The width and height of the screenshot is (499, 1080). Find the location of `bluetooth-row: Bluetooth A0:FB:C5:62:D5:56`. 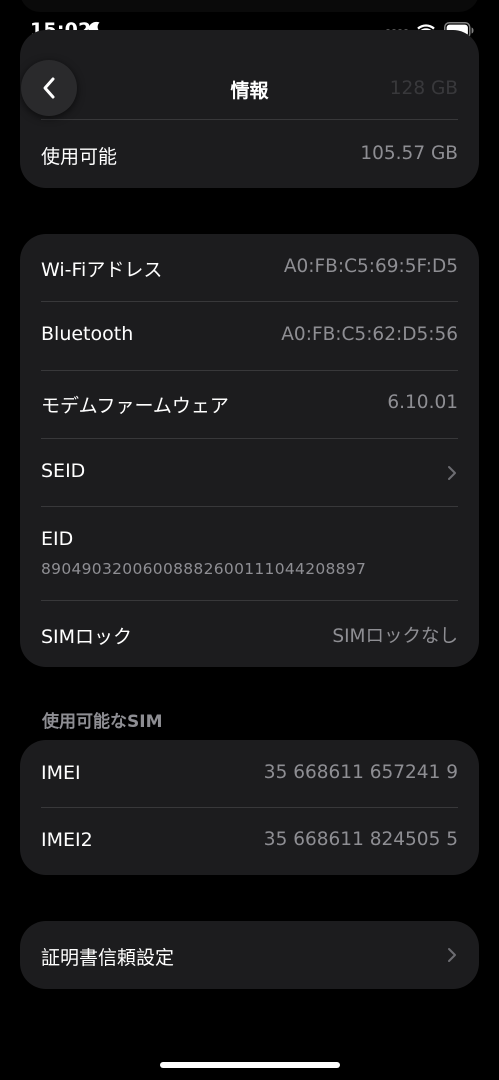

bluetooth-row: Bluetooth A0:FB:C5:62:D5:56 is located at coordinates (249, 336).